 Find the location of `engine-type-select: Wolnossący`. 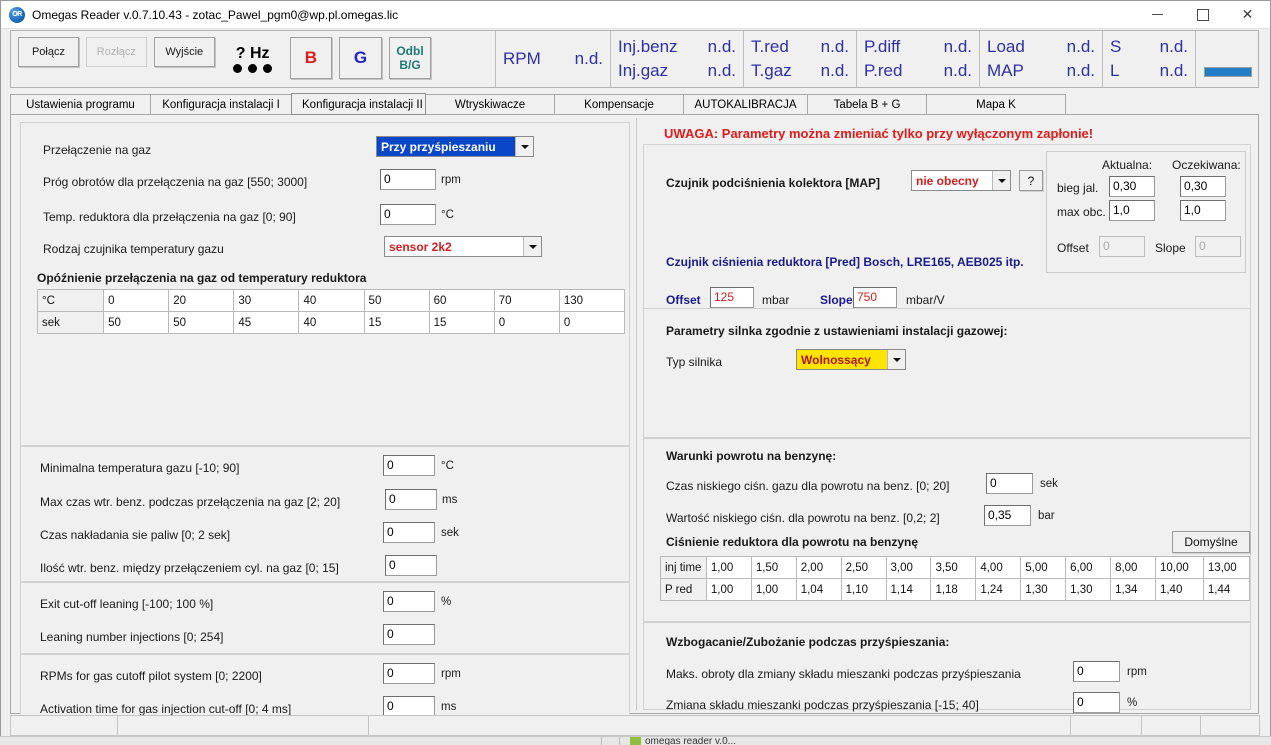

engine-type-select: Wolnossący is located at coordinates (851, 359).